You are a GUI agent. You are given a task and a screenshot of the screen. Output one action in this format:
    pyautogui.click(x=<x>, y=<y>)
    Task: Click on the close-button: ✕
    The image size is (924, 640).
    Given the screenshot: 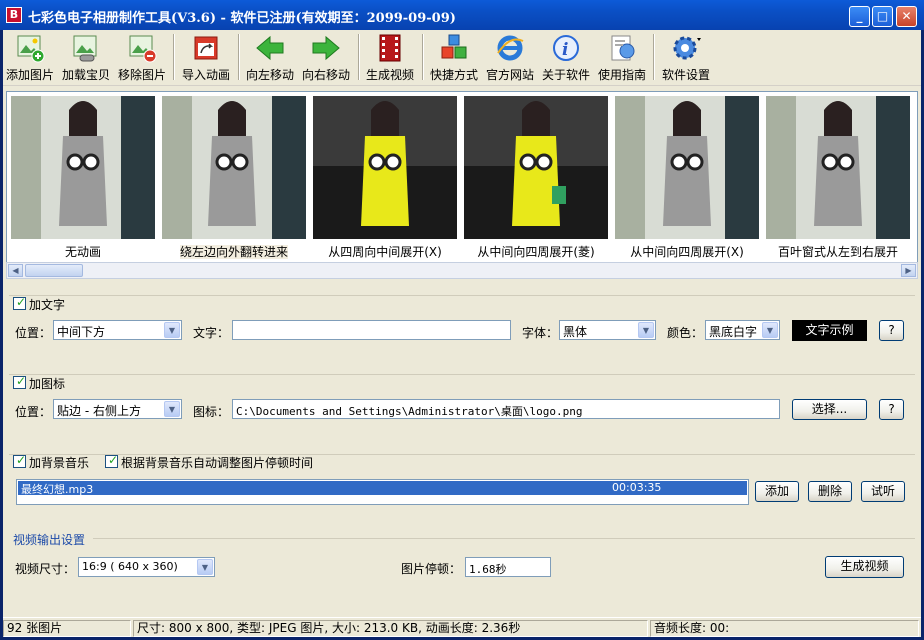 What is the action you would take?
    pyautogui.click(x=906, y=16)
    